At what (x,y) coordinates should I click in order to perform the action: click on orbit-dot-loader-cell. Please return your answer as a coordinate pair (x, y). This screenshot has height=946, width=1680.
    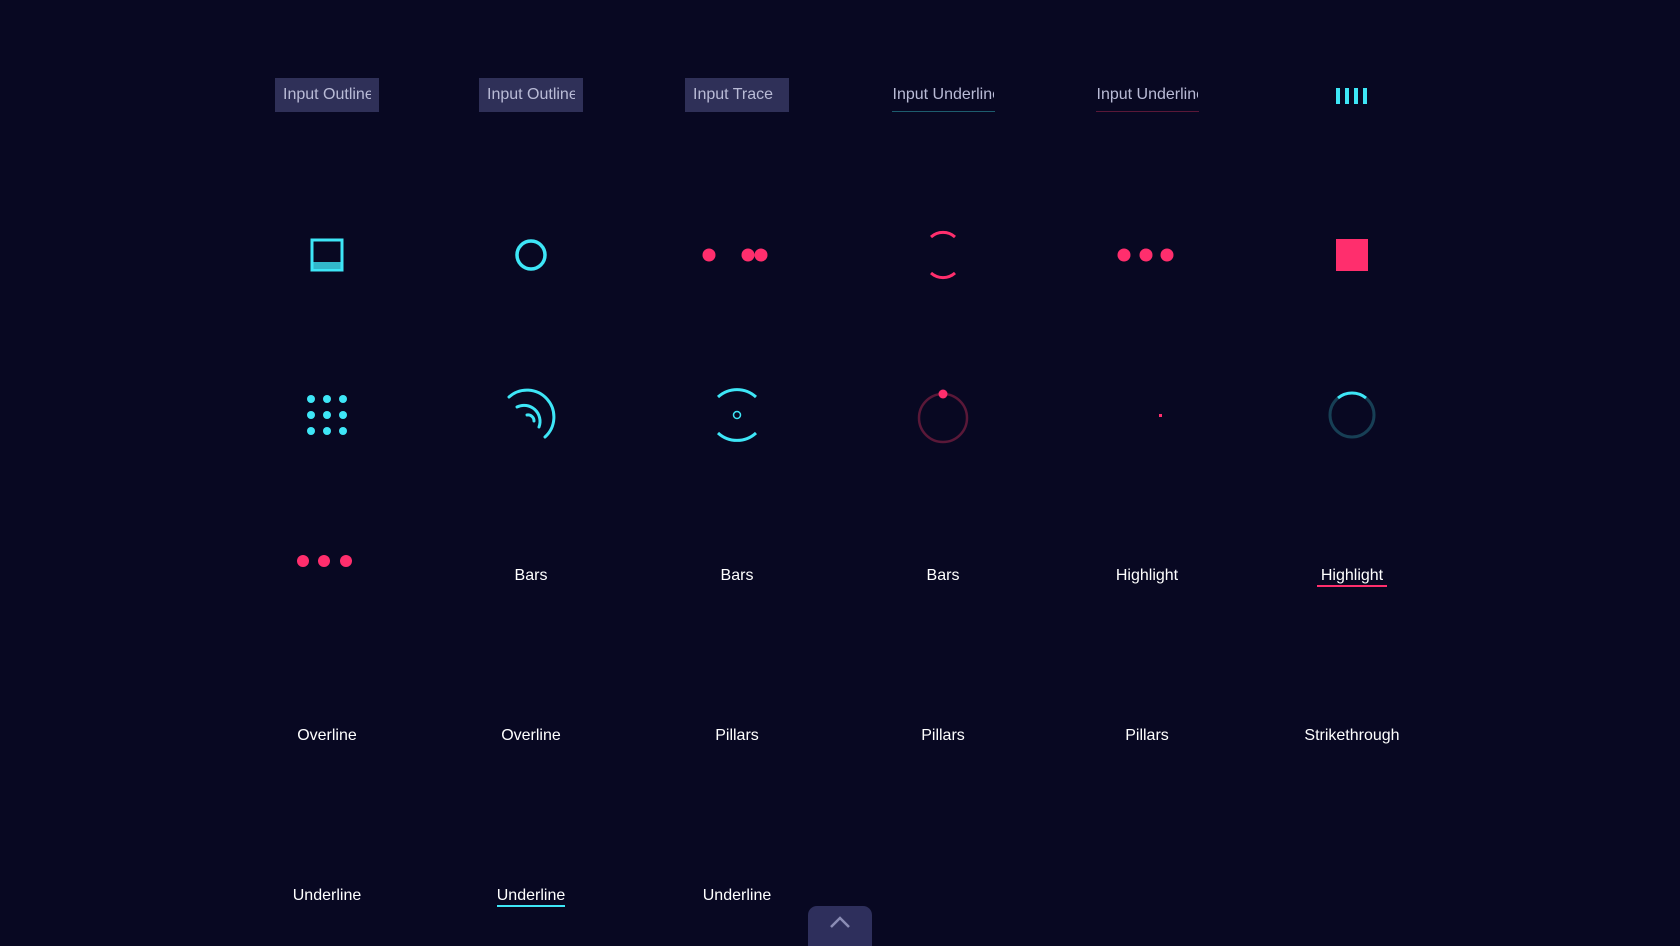
    Looking at the image, I should click on (943, 415).